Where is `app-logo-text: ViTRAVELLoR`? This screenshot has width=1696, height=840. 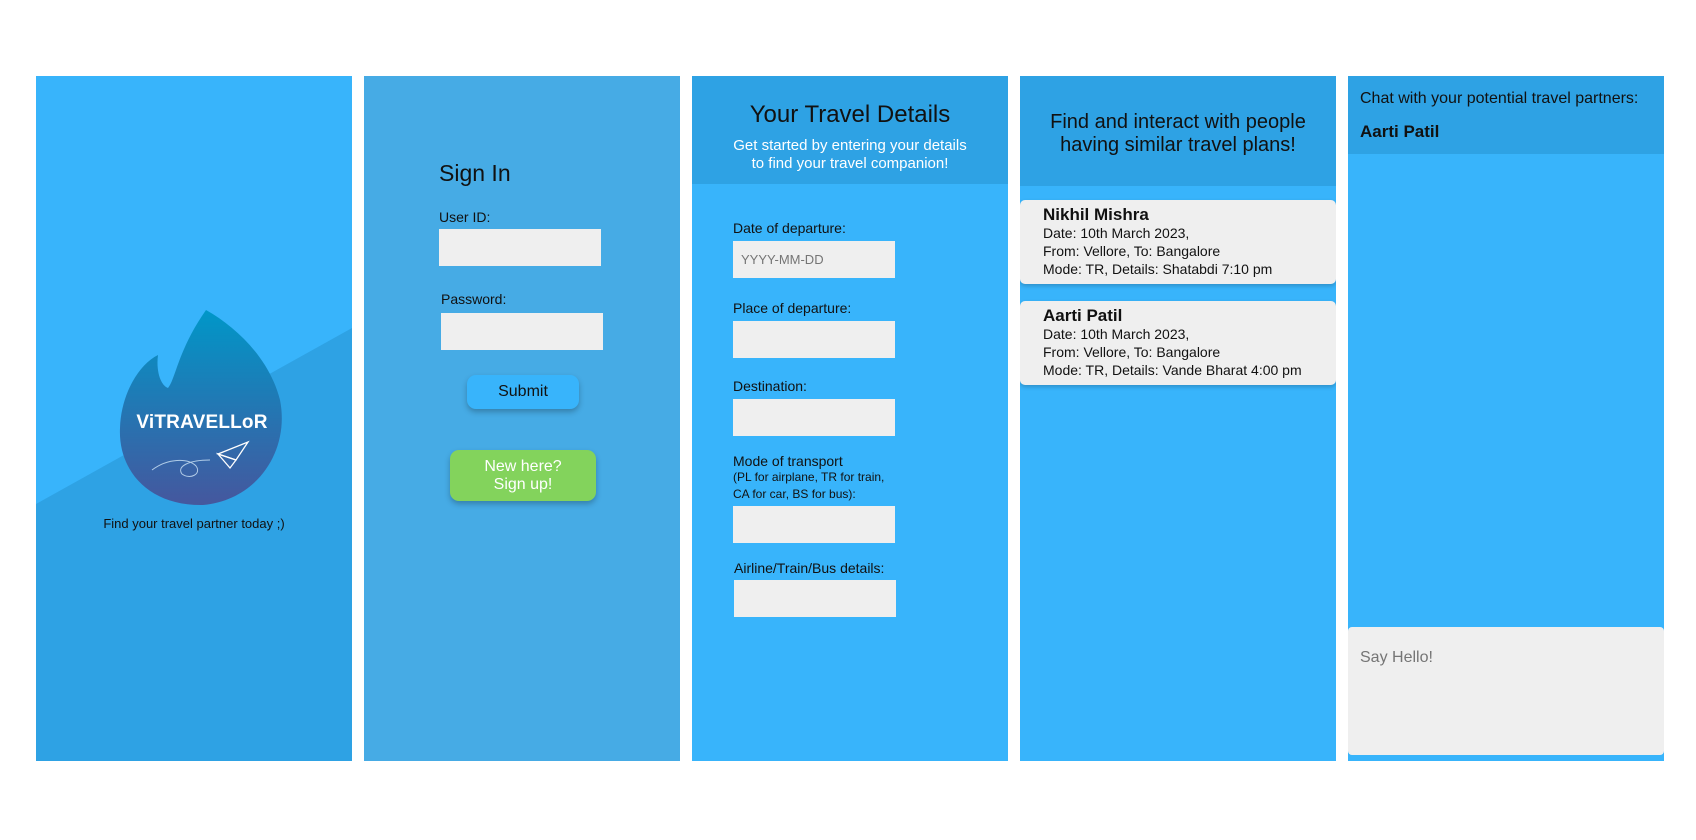
app-logo-text: ViTRAVELLoR is located at coordinates (202, 422).